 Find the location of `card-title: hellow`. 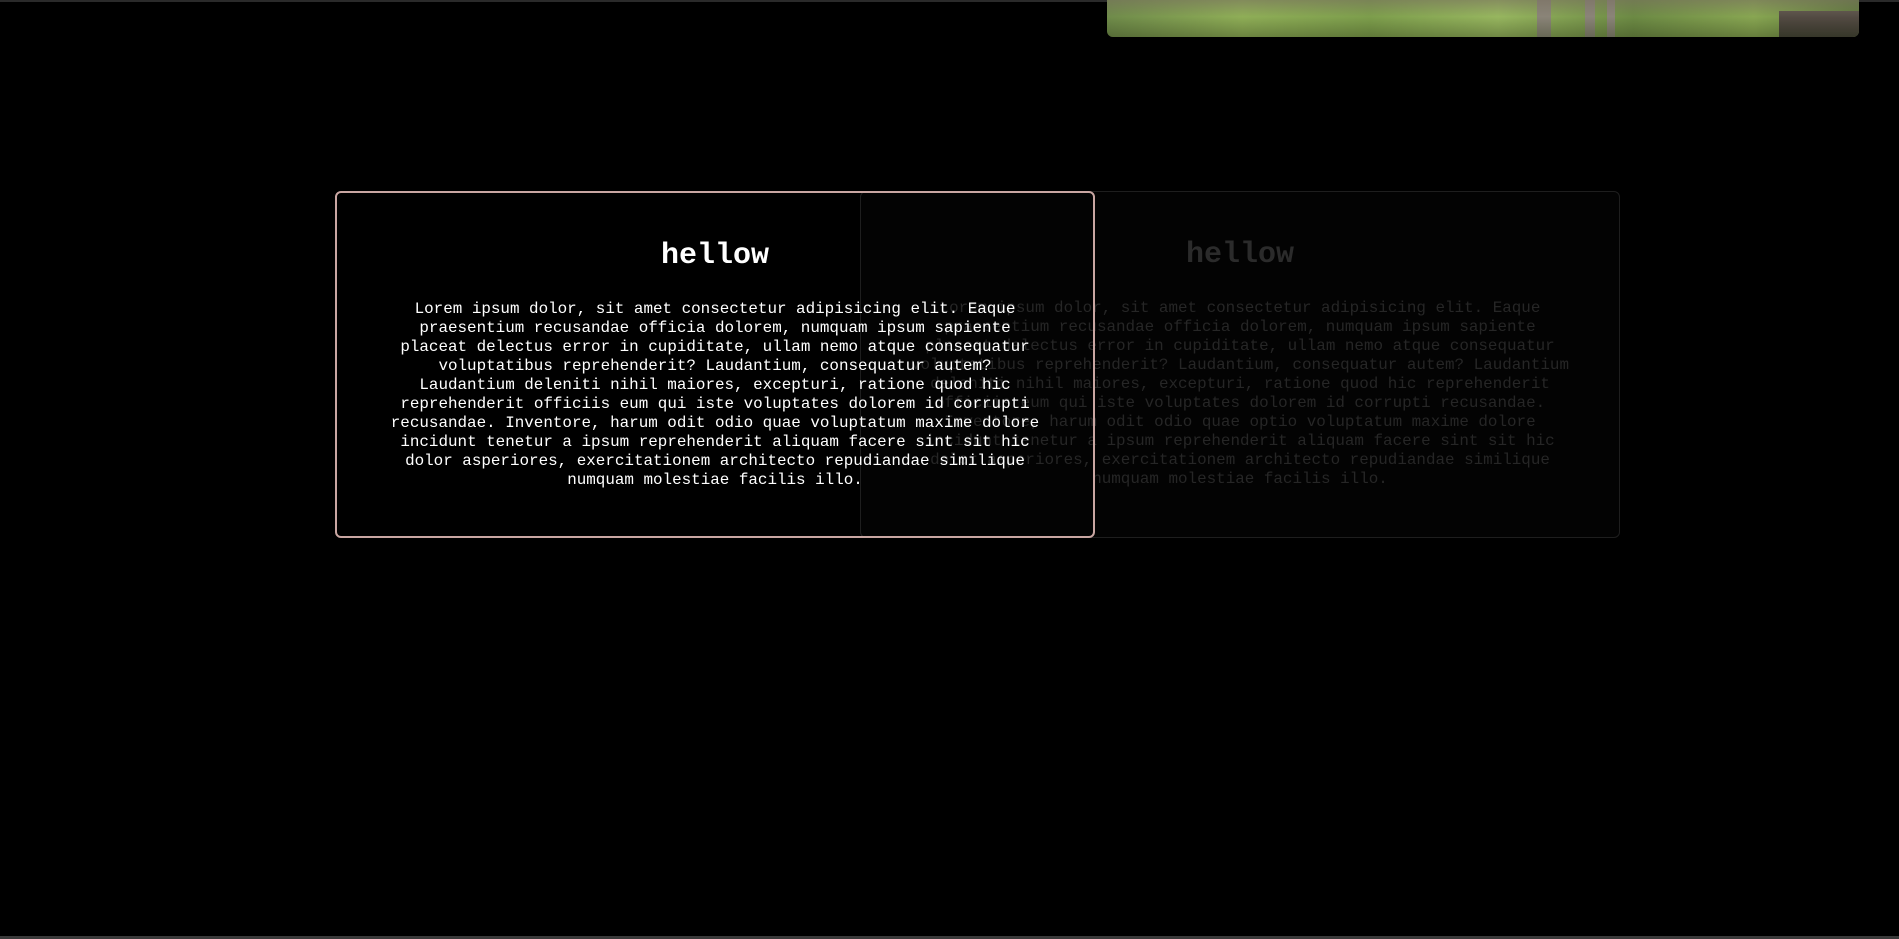

card-title: hellow is located at coordinates (715, 256).